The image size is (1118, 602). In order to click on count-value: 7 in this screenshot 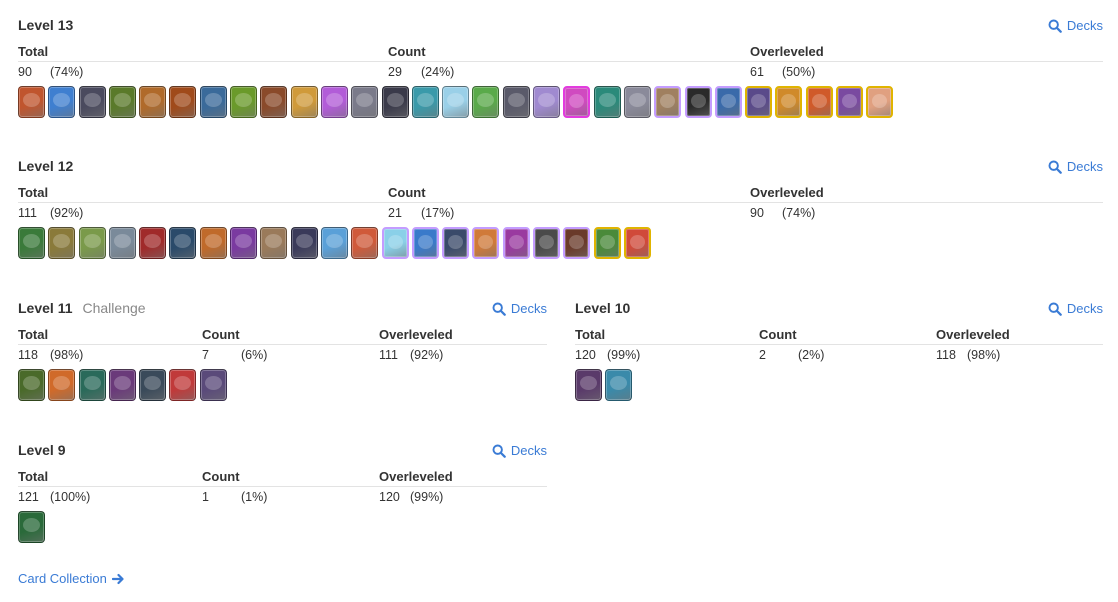, I will do `click(205, 355)`.